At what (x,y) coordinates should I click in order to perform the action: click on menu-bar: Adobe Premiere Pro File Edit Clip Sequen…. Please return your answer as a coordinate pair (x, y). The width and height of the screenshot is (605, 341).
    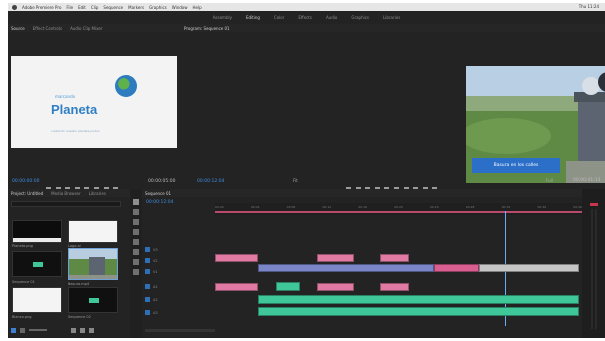
    Looking at the image, I should click on (306, 7).